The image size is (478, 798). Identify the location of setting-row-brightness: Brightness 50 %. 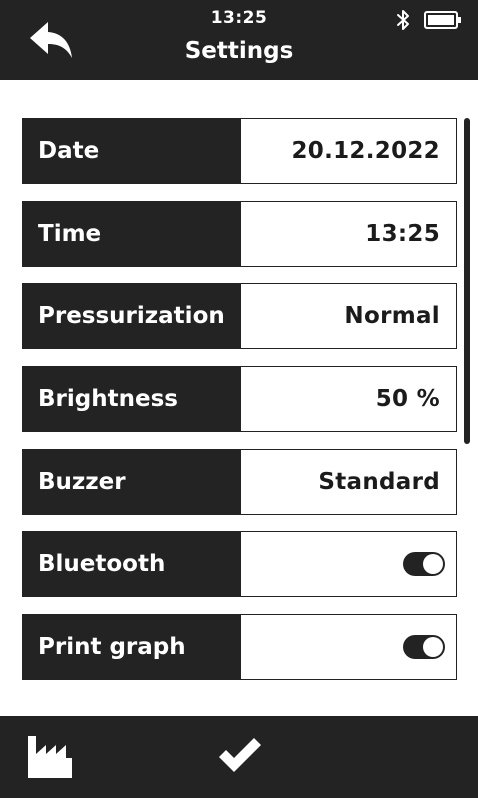
(239, 399).